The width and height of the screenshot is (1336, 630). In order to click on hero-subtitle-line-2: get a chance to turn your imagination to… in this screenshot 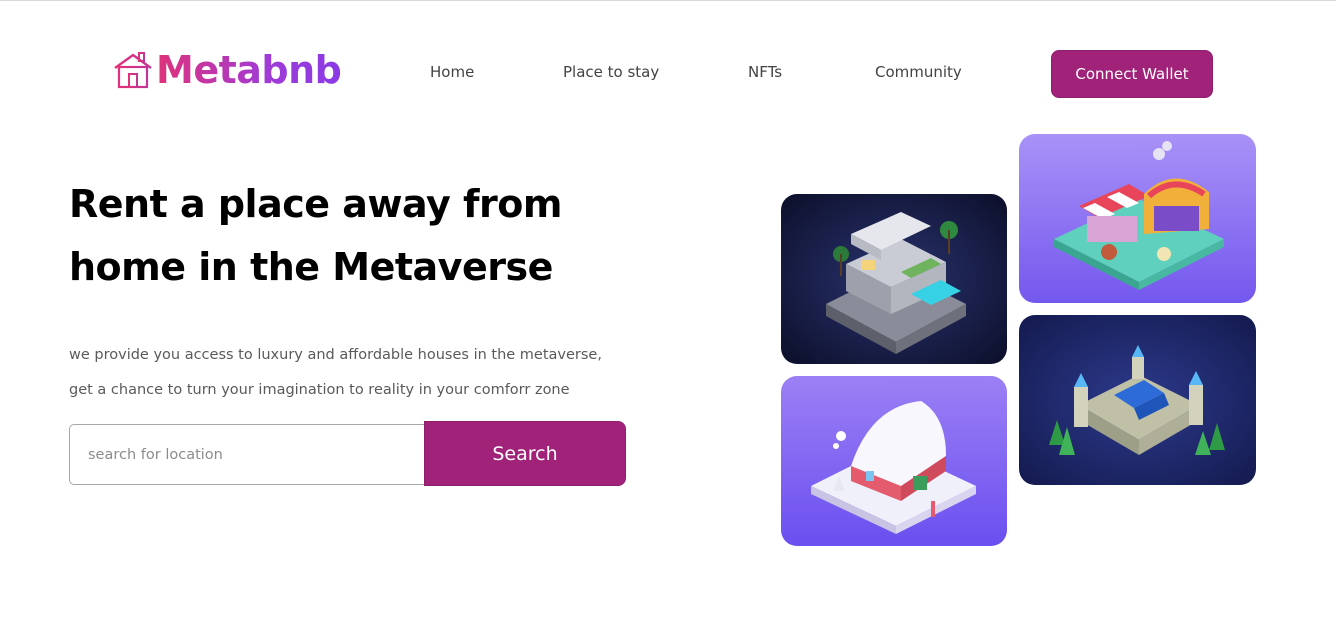, I will do `click(319, 390)`.